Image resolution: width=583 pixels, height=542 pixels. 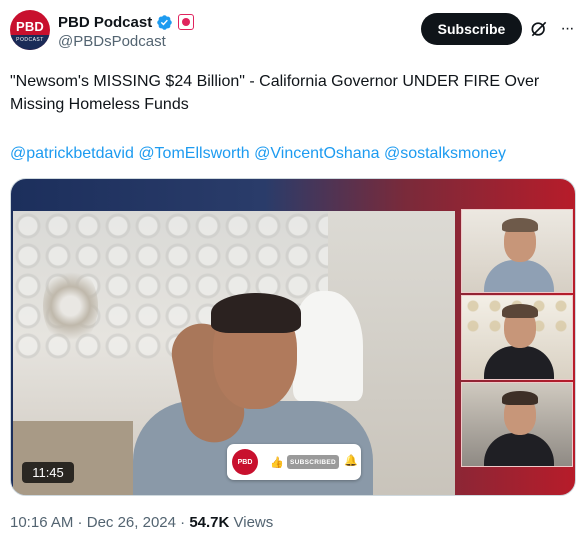 I want to click on mention-link: @VincentOshana, so click(x=316, y=153).